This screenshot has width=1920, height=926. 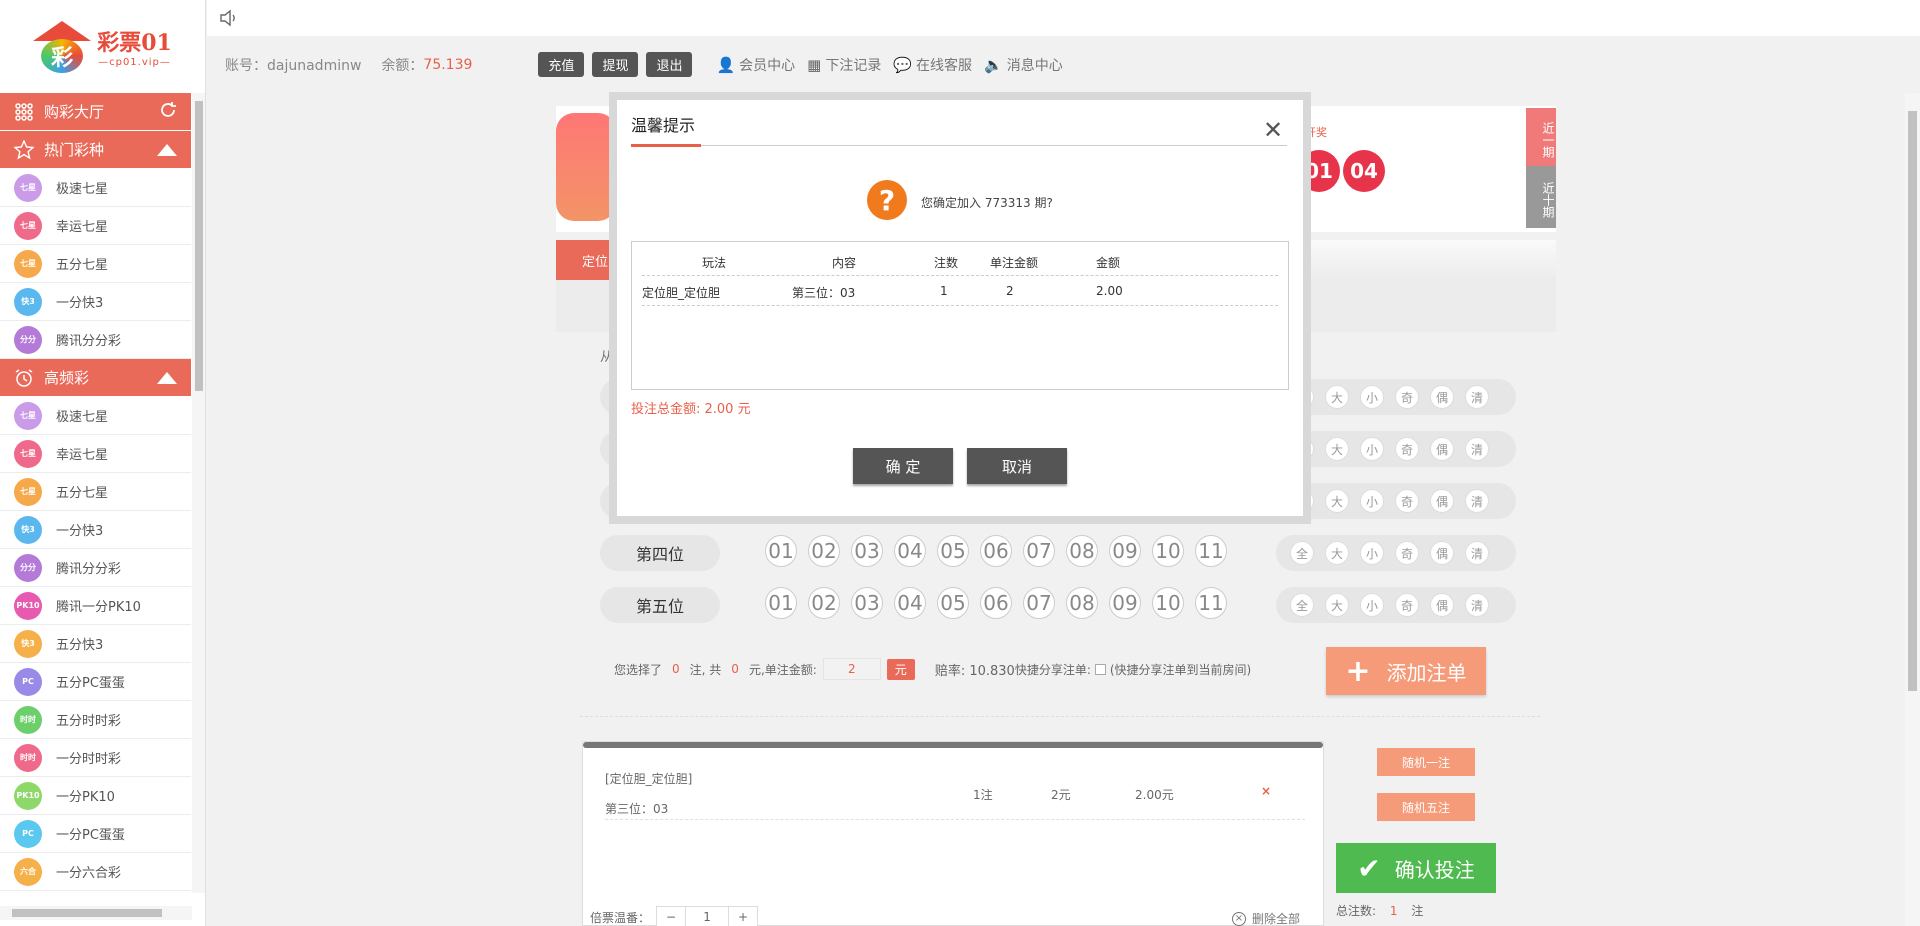 I want to click on recharge-button: 充值, so click(x=561, y=64).